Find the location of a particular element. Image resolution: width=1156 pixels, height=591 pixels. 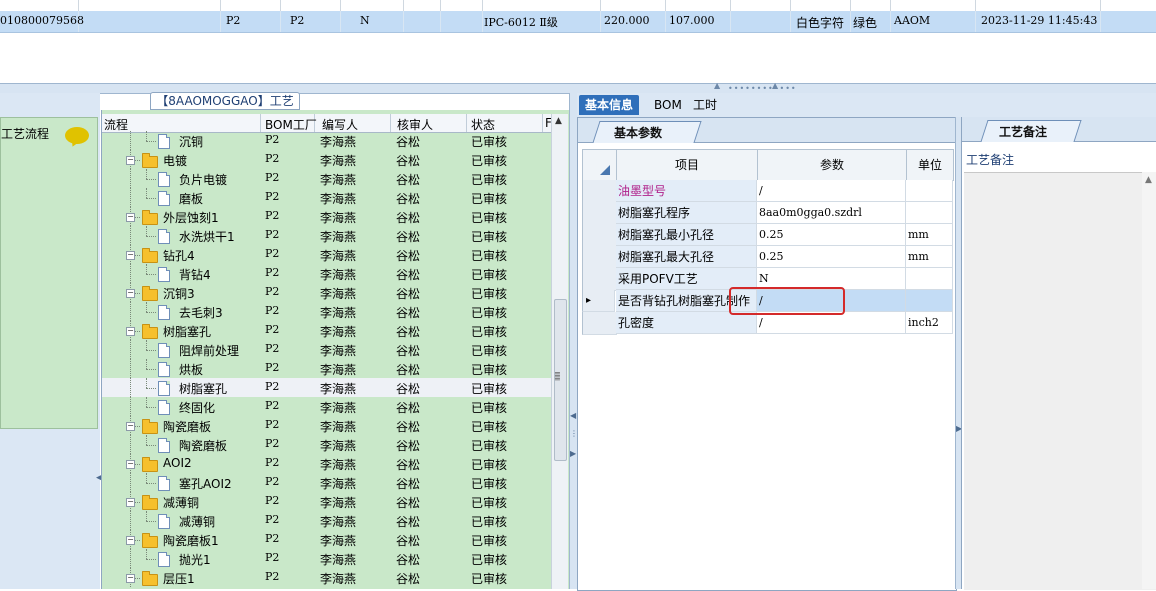

param-row: 孔密度 / inch2 is located at coordinates (768, 323).